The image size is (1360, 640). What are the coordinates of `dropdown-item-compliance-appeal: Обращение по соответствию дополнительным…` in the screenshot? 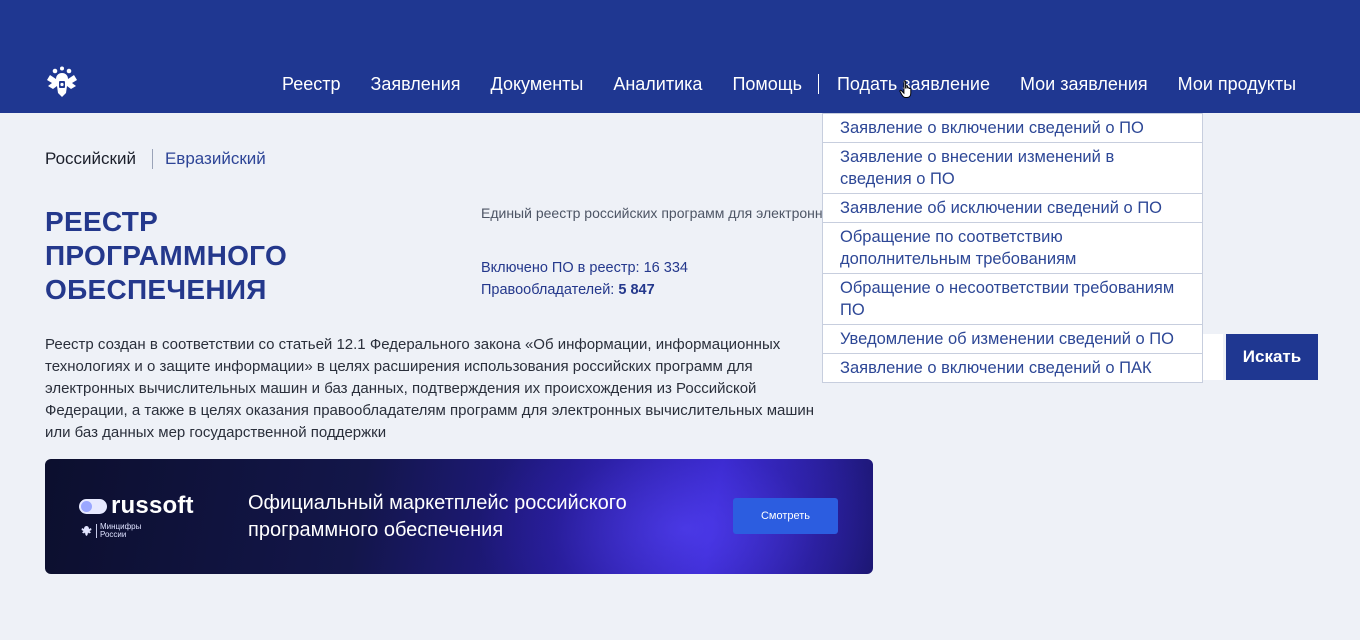 It's located at (1012, 247).